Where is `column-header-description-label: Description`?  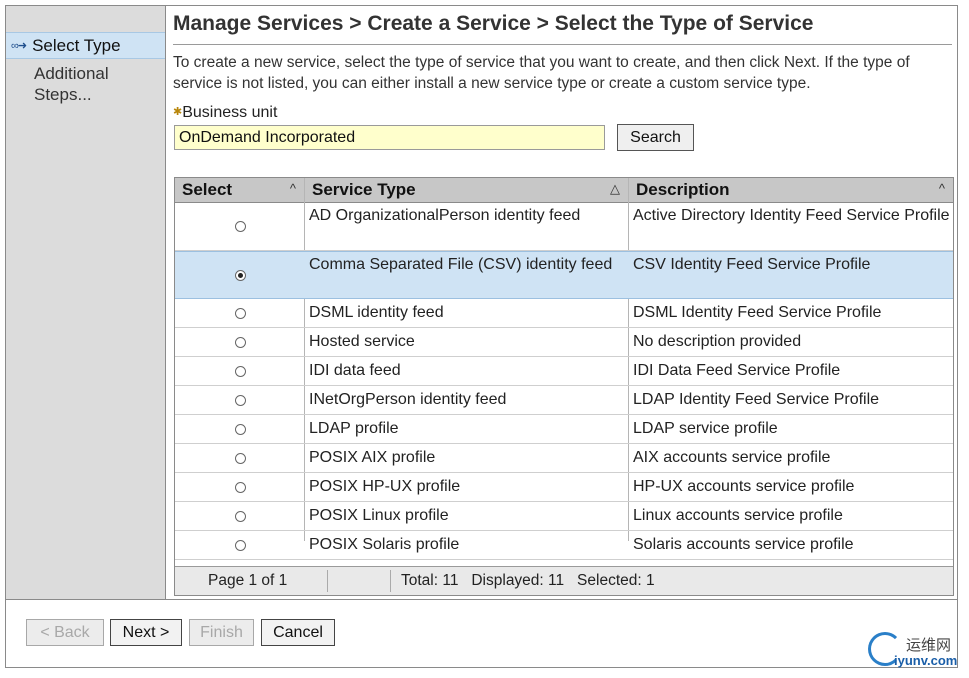
column-header-description-label: Description is located at coordinates (683, 189).